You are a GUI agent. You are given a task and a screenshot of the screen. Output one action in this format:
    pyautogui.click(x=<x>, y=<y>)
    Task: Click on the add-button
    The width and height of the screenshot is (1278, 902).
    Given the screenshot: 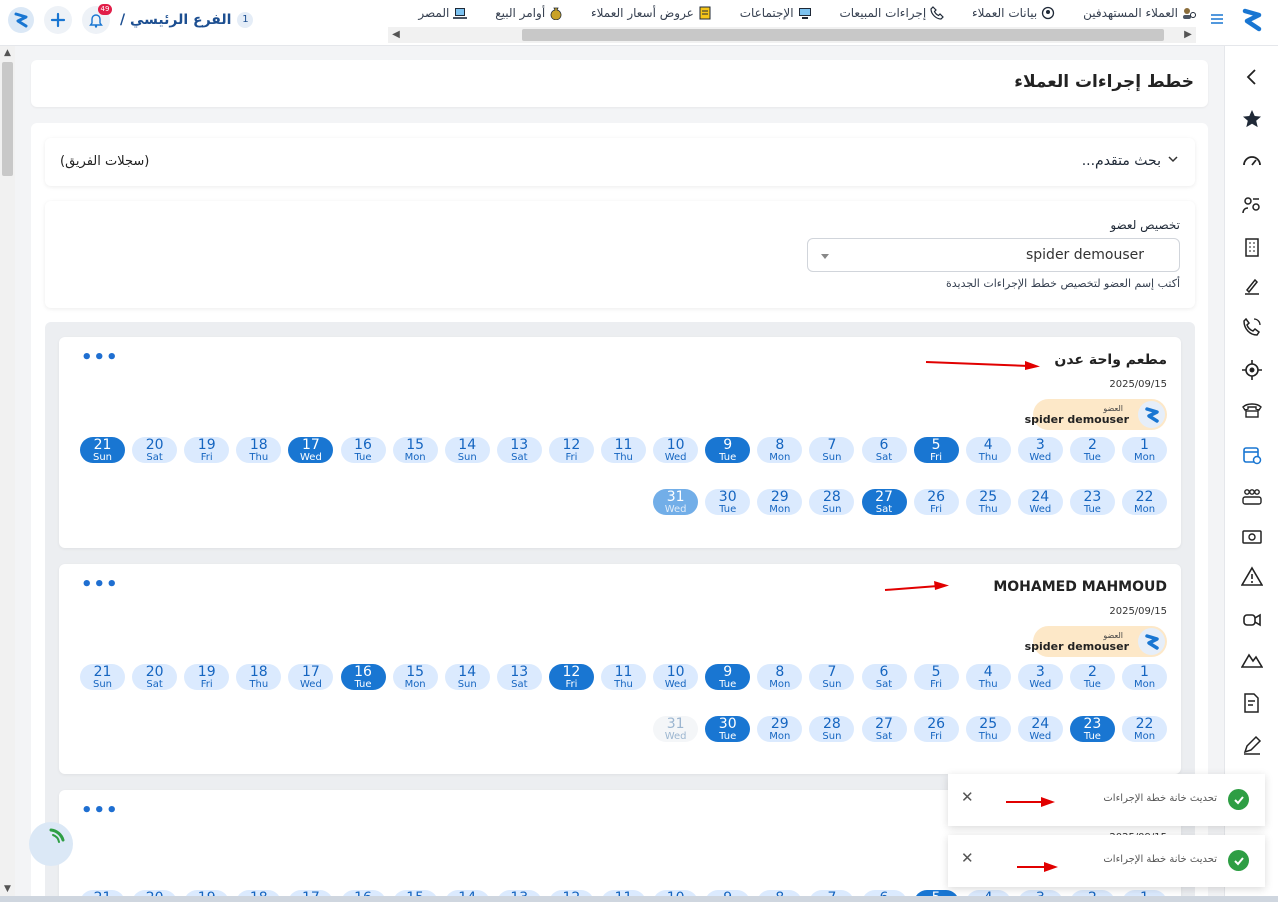 What is the action you would take?
    pyautogui.click(x=58, y=20)
    